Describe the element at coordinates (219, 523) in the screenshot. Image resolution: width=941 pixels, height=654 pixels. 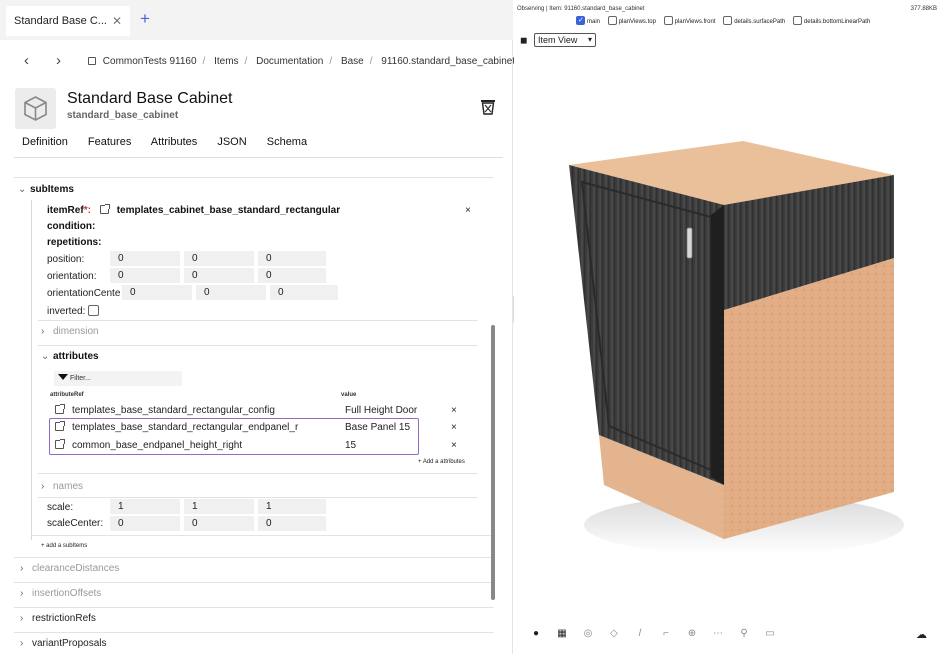
I see `scale-center-y-field: 0` at that location.